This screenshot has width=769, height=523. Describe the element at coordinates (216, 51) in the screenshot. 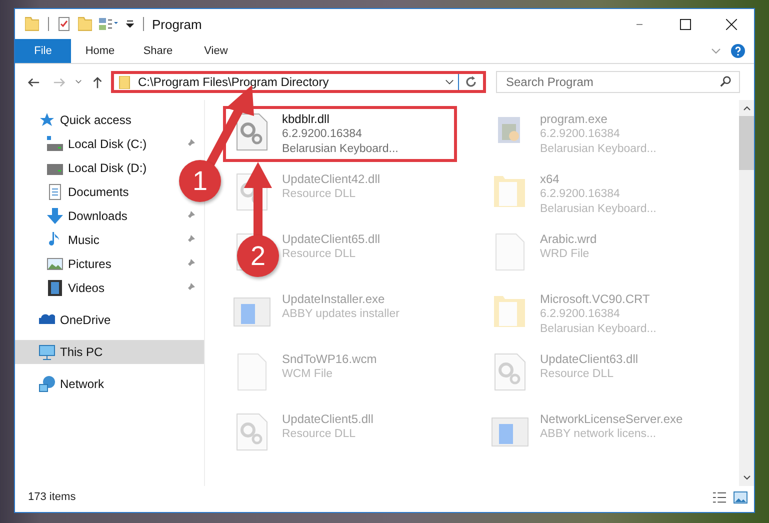

I see `ribbon-tab: View` at that location.